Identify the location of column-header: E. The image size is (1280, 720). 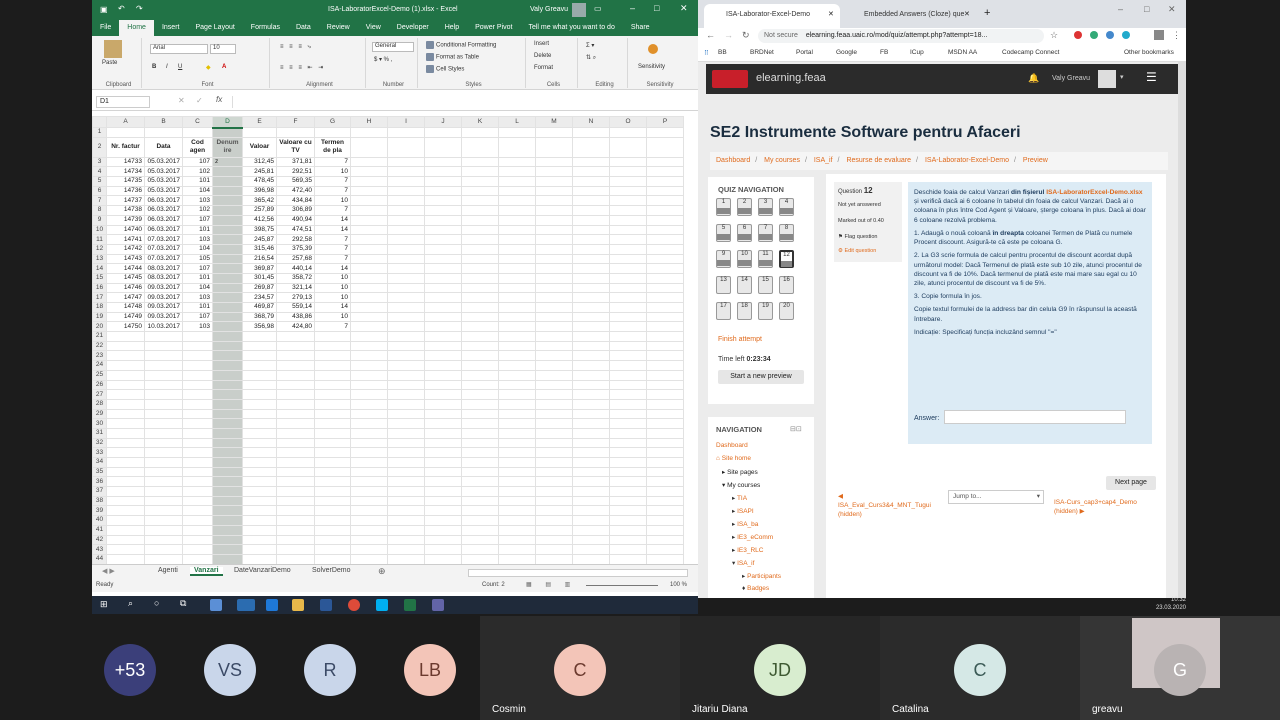
(259, 122).